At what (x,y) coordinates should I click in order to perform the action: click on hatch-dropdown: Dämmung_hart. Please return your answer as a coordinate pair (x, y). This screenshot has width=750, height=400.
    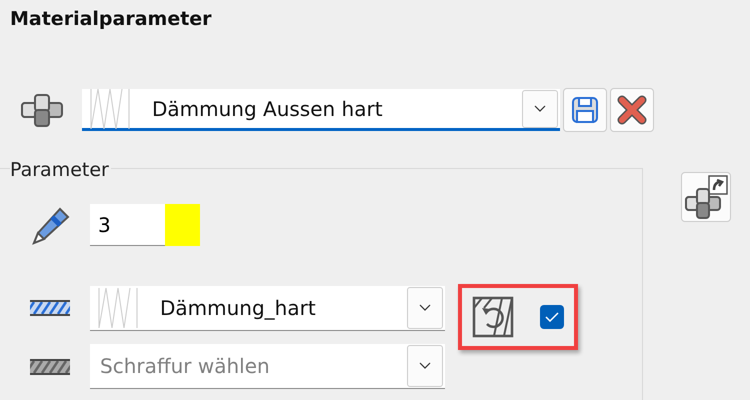
    Looking at the image, I should click on (267, 308).